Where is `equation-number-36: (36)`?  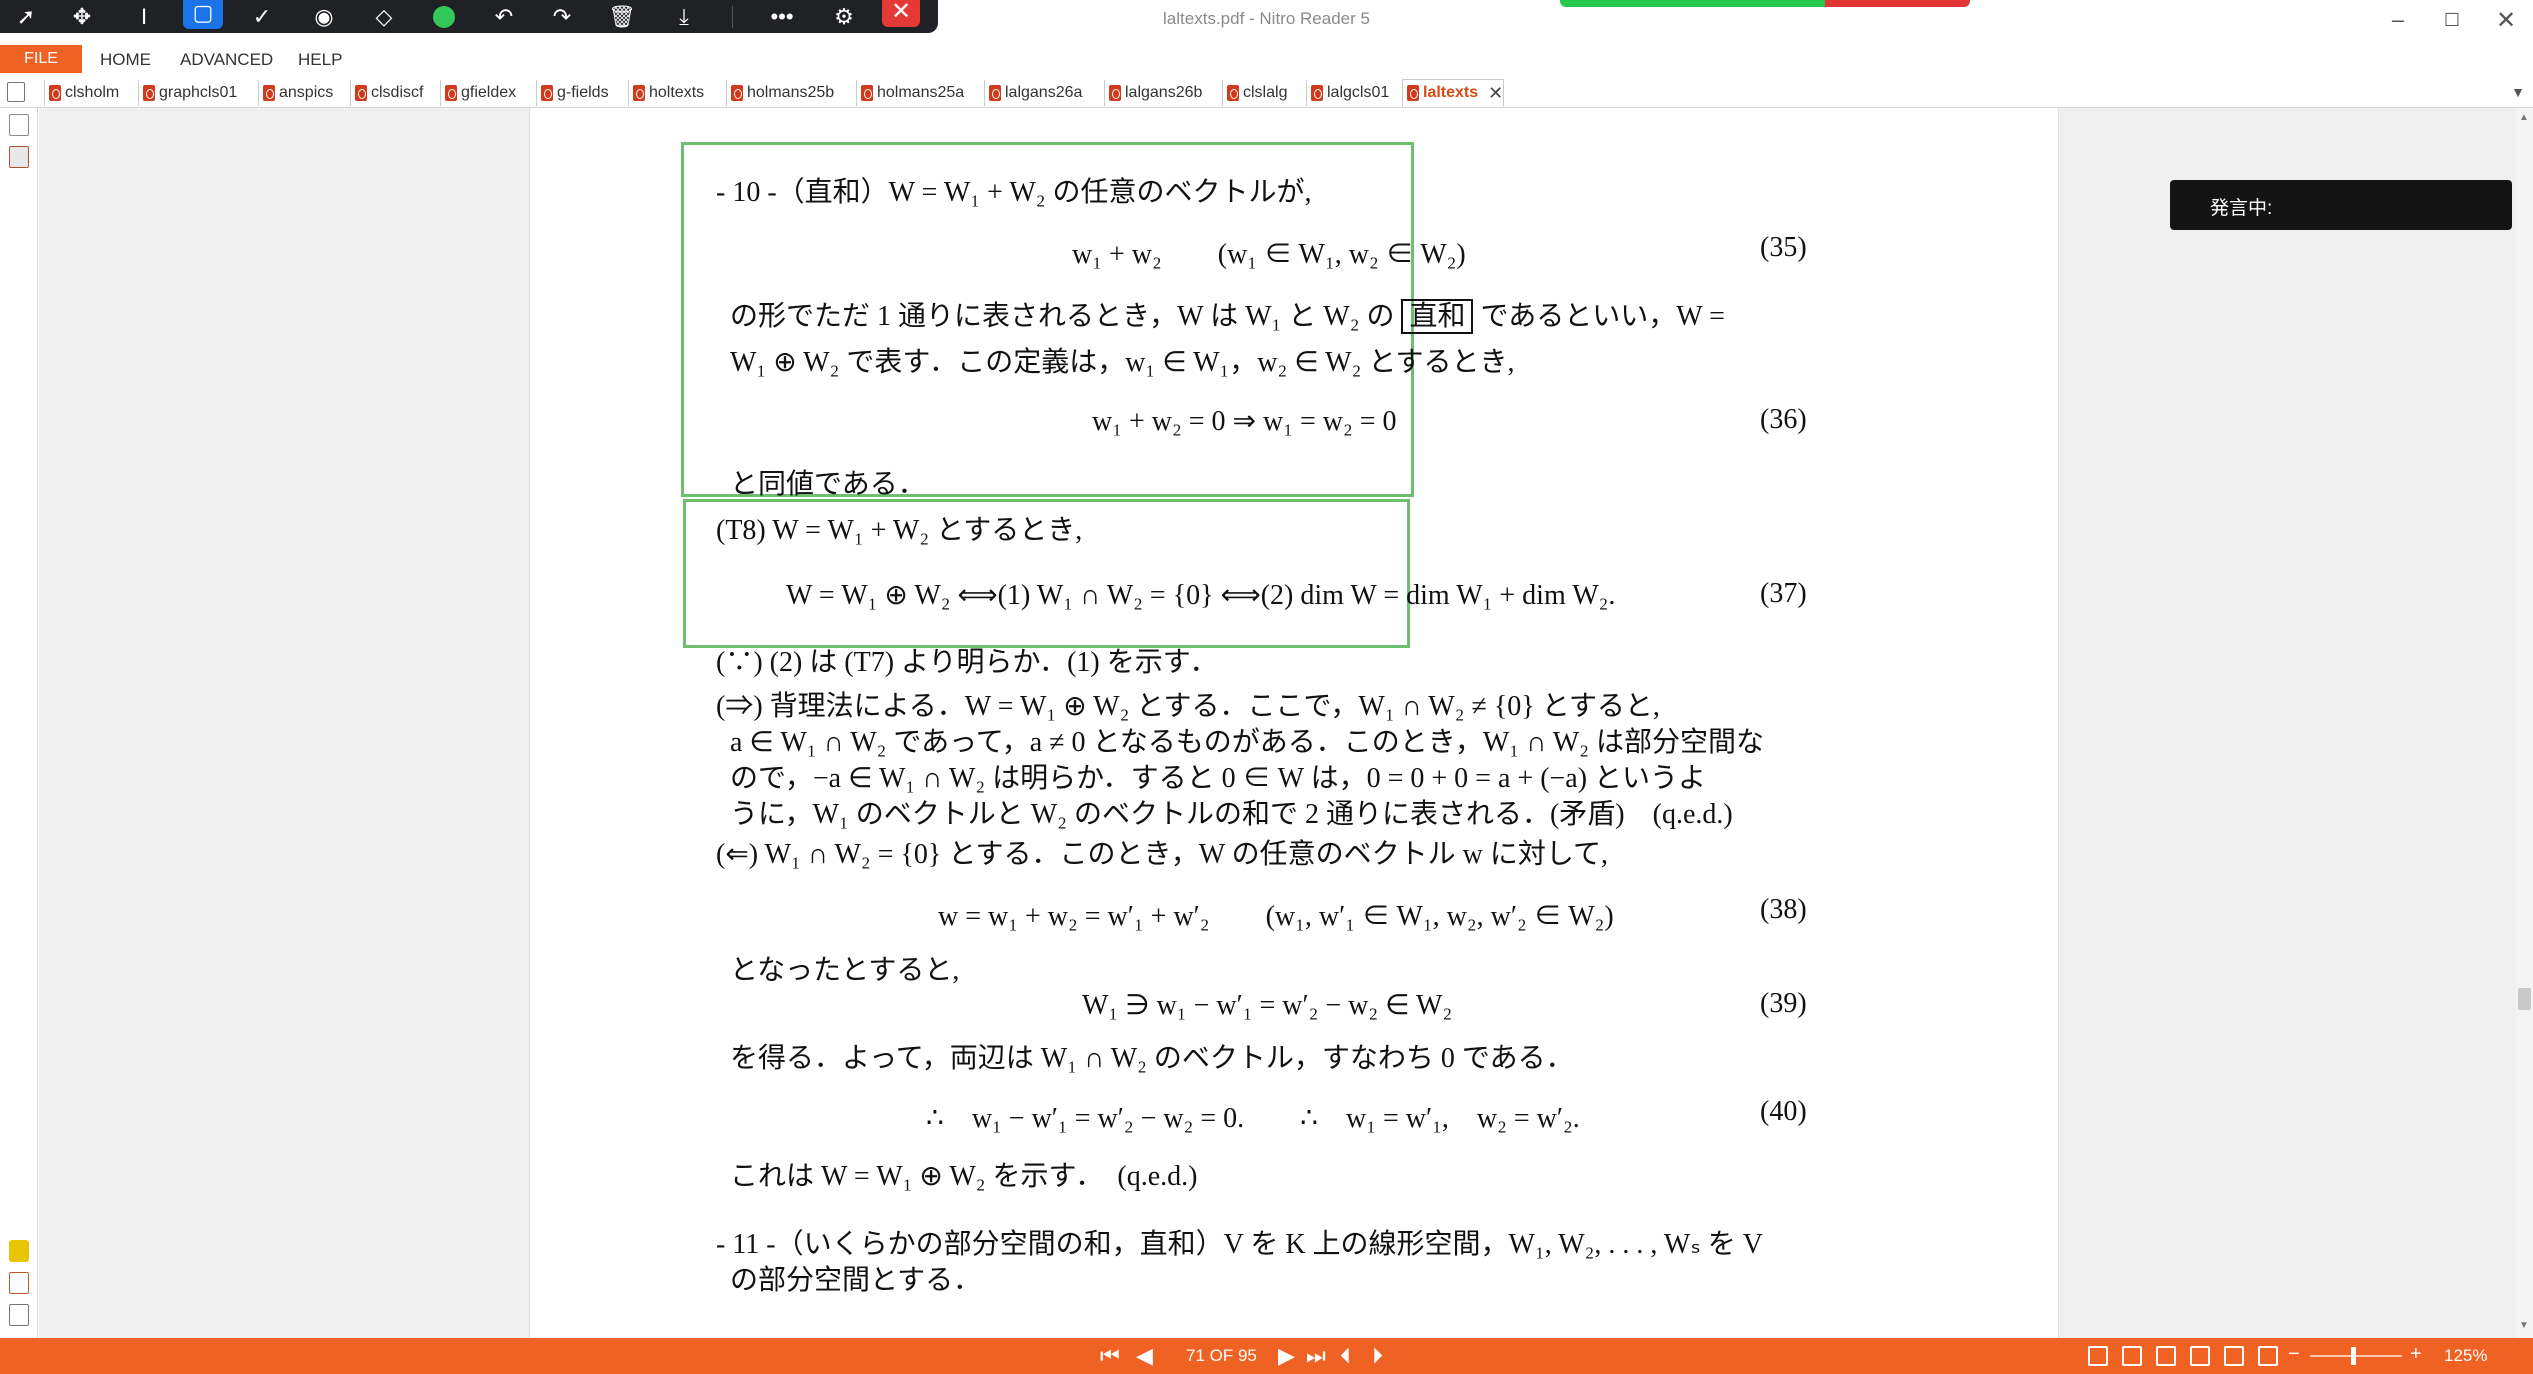
equation-number-36: (36) is located at coordinates (1783, 419).